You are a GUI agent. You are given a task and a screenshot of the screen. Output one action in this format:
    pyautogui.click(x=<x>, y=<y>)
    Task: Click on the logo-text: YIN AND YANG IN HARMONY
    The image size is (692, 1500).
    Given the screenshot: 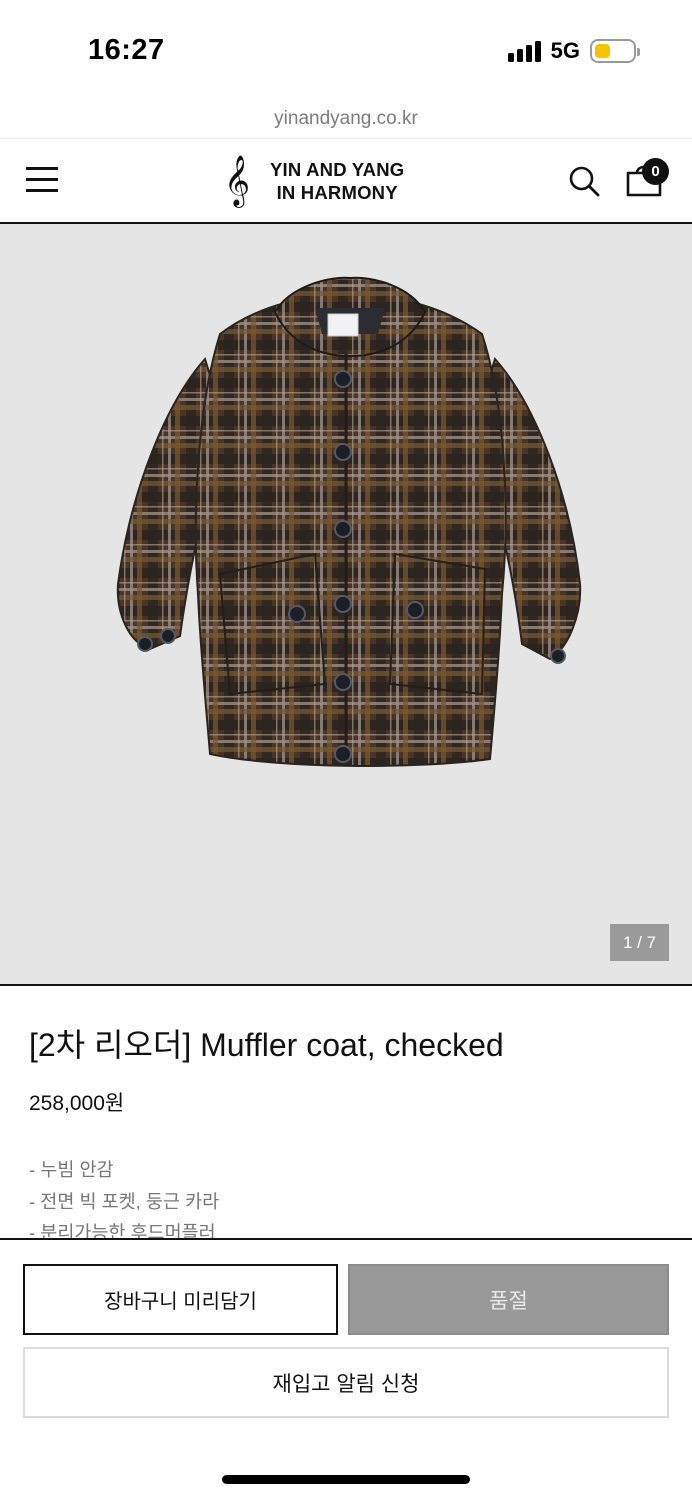 What is the action you would take?
    pyautogui.click(x=337, y=181)
    